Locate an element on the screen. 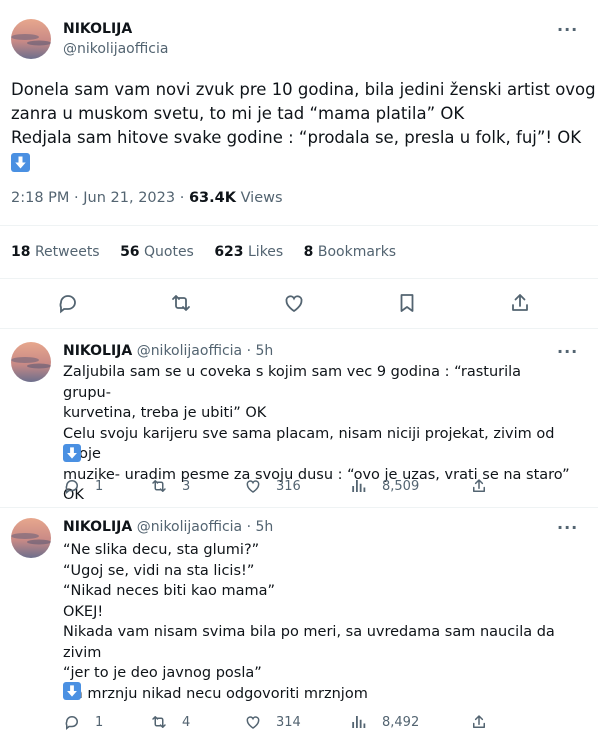  retweet-button: 3 is located at coordinates (170, 486).